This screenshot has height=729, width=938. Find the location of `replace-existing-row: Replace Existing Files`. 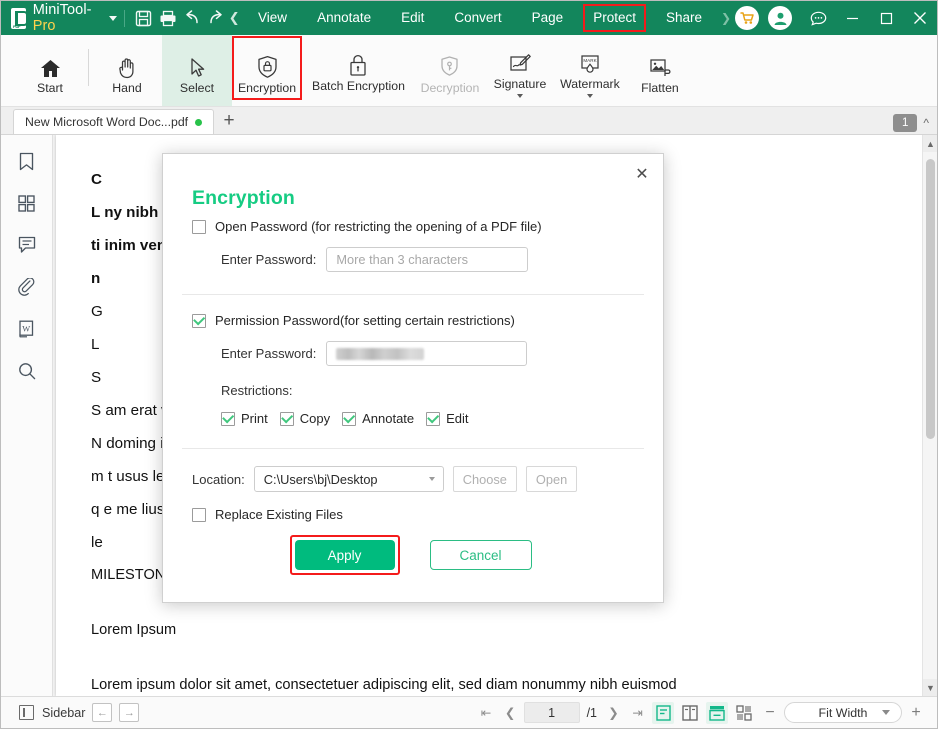

replace-existing-row: Replace Existing Files is located at coordinates (413, 514).